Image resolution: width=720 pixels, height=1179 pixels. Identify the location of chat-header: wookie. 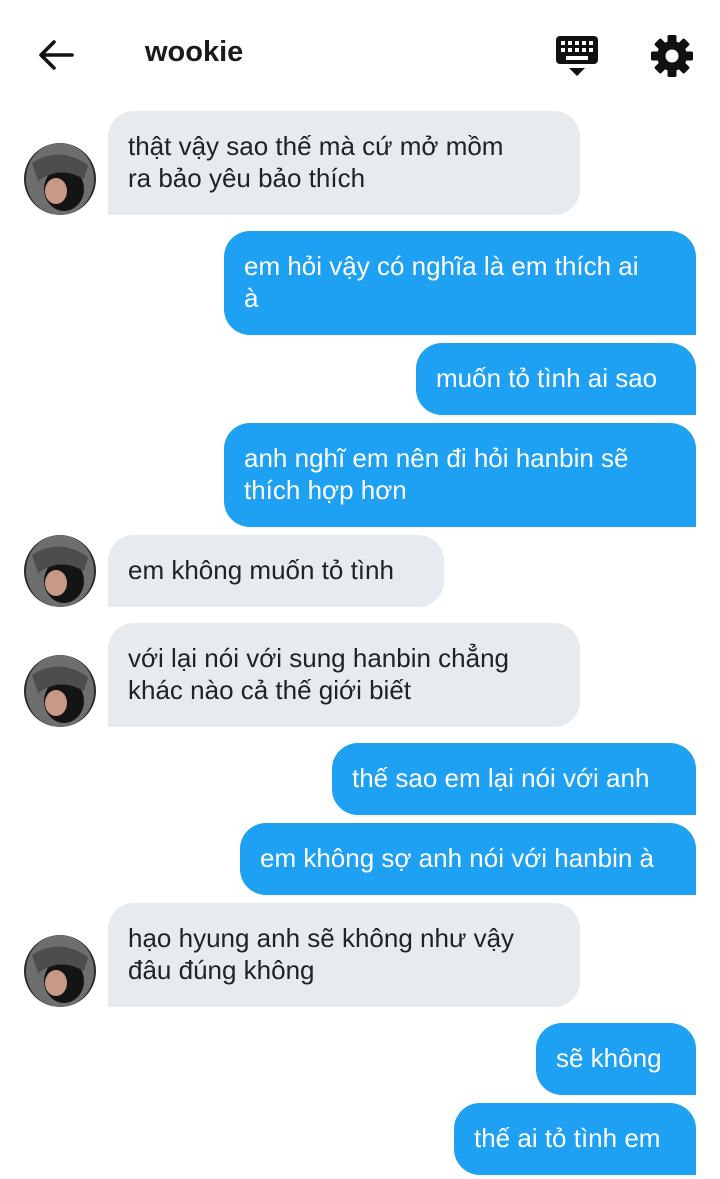
(360, 55).